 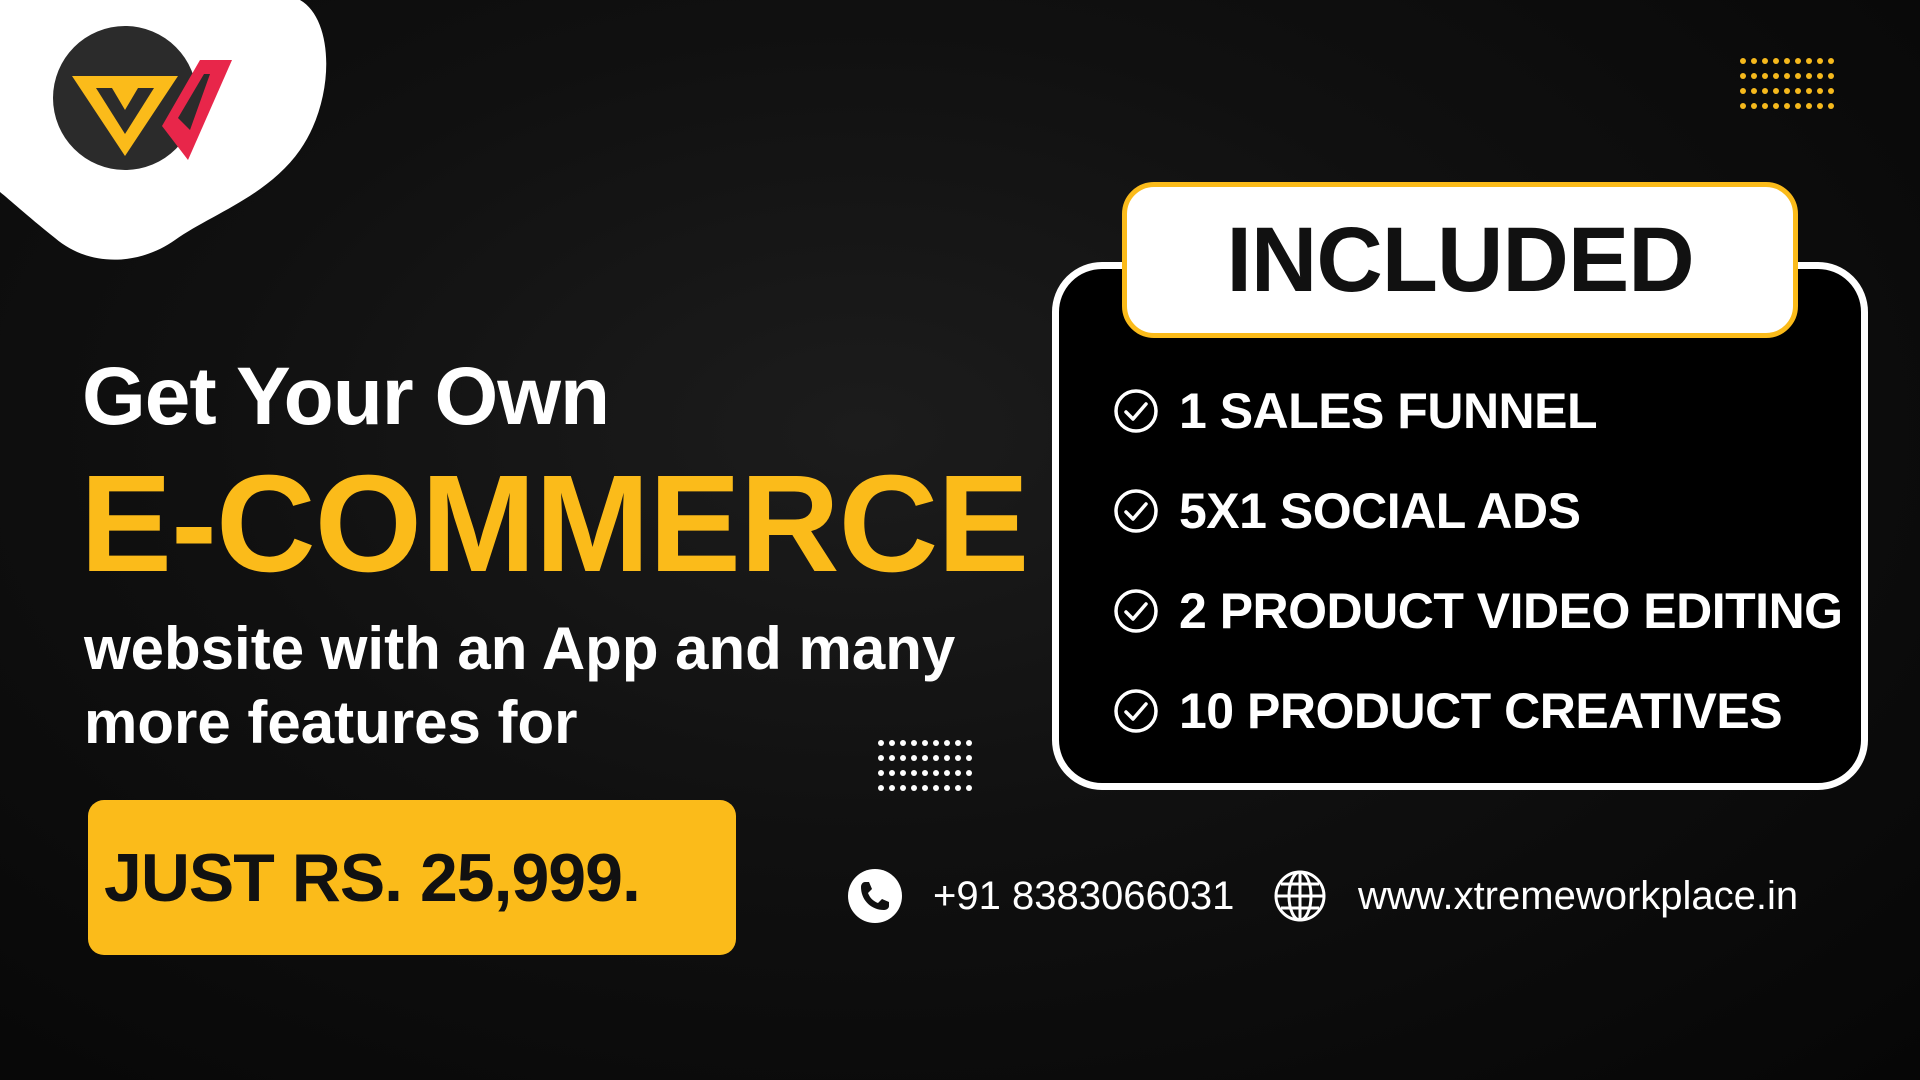 I want to click on xw-logo-icon, so click(x=142, y=98).